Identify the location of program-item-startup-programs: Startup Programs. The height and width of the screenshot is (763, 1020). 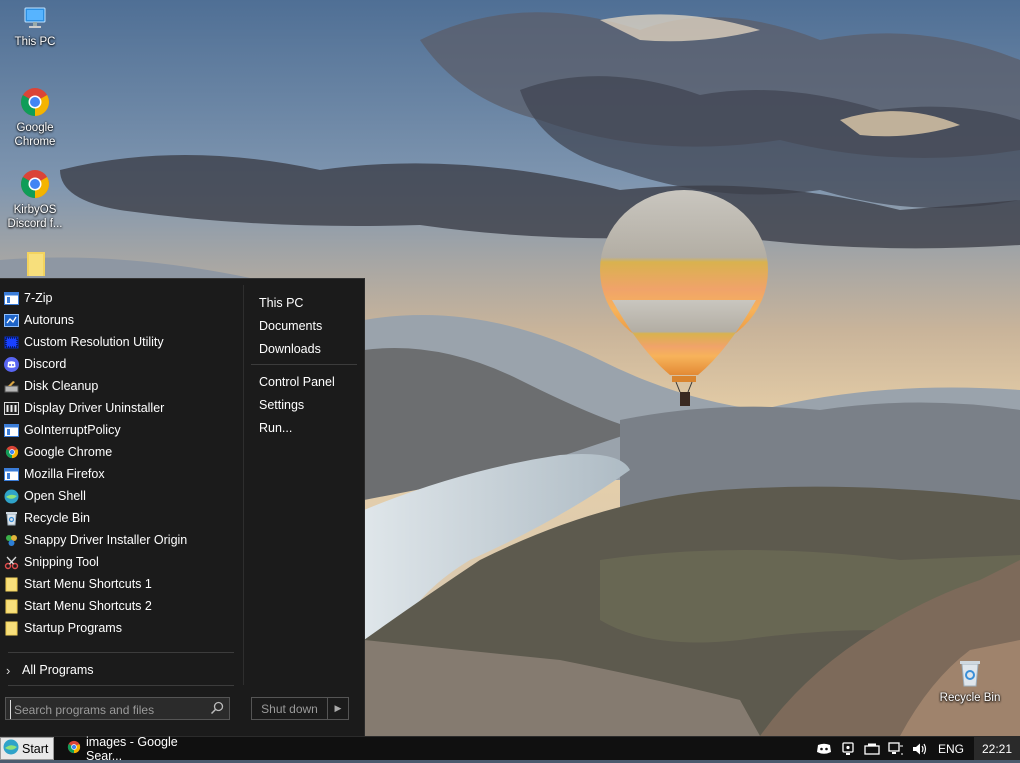
(120, 628).